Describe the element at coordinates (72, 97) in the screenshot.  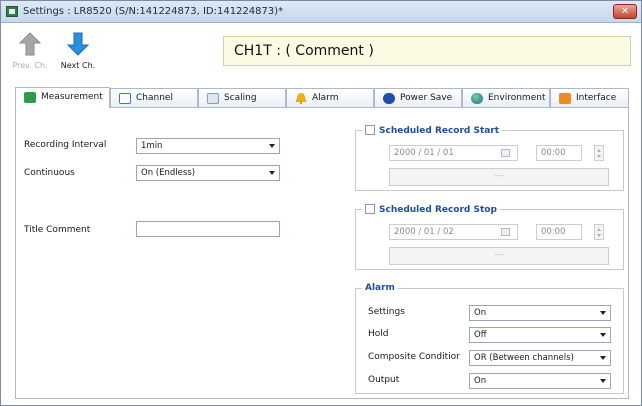
I see `tab-label: Measurement` at that location.